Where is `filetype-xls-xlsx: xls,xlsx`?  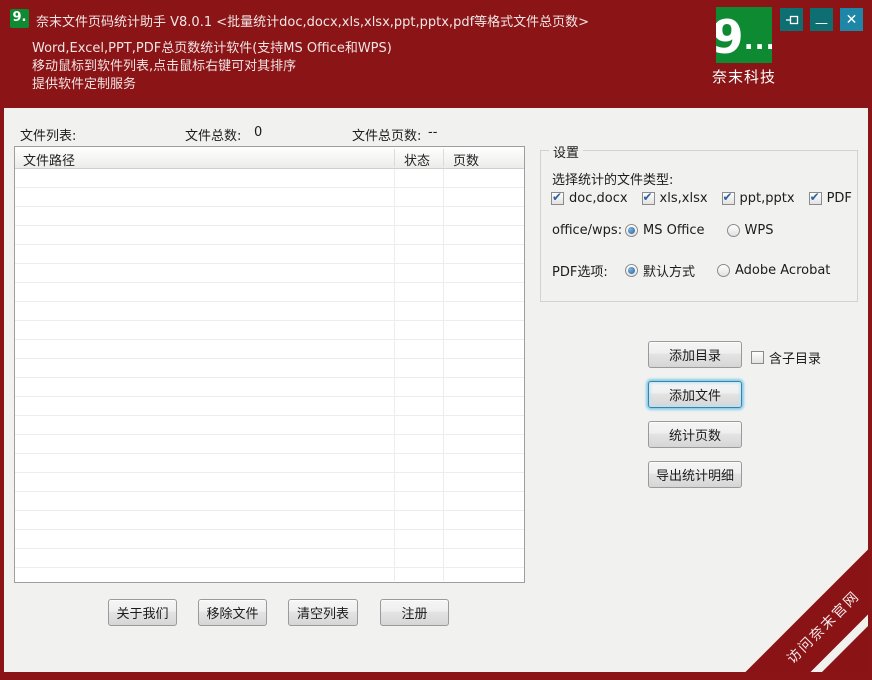
filetype-xls-xlsx: xls,xlsx is located at coordinates (674, 198).